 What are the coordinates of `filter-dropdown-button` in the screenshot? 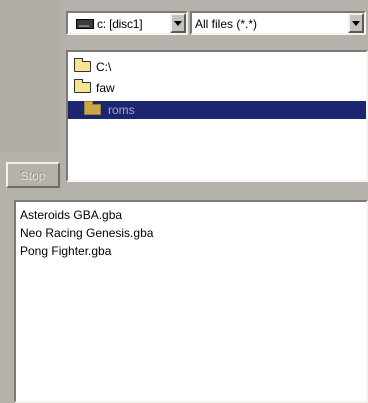 It's located at (356, 23).